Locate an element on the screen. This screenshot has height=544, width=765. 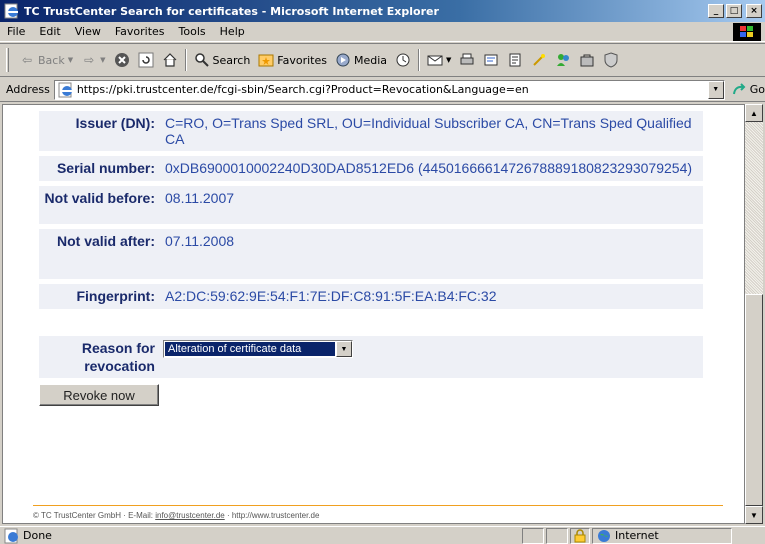
scroll-down-button: ▼ is located at coordinates (754, 515).